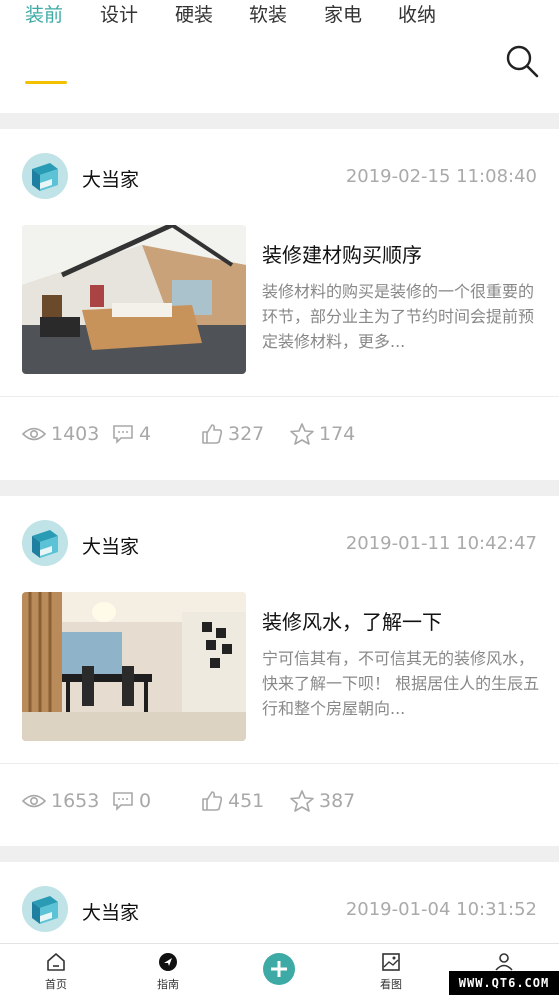 This screenshot has width=559, height=995. I want to click on nav-home: 首页, so click(56, 969).